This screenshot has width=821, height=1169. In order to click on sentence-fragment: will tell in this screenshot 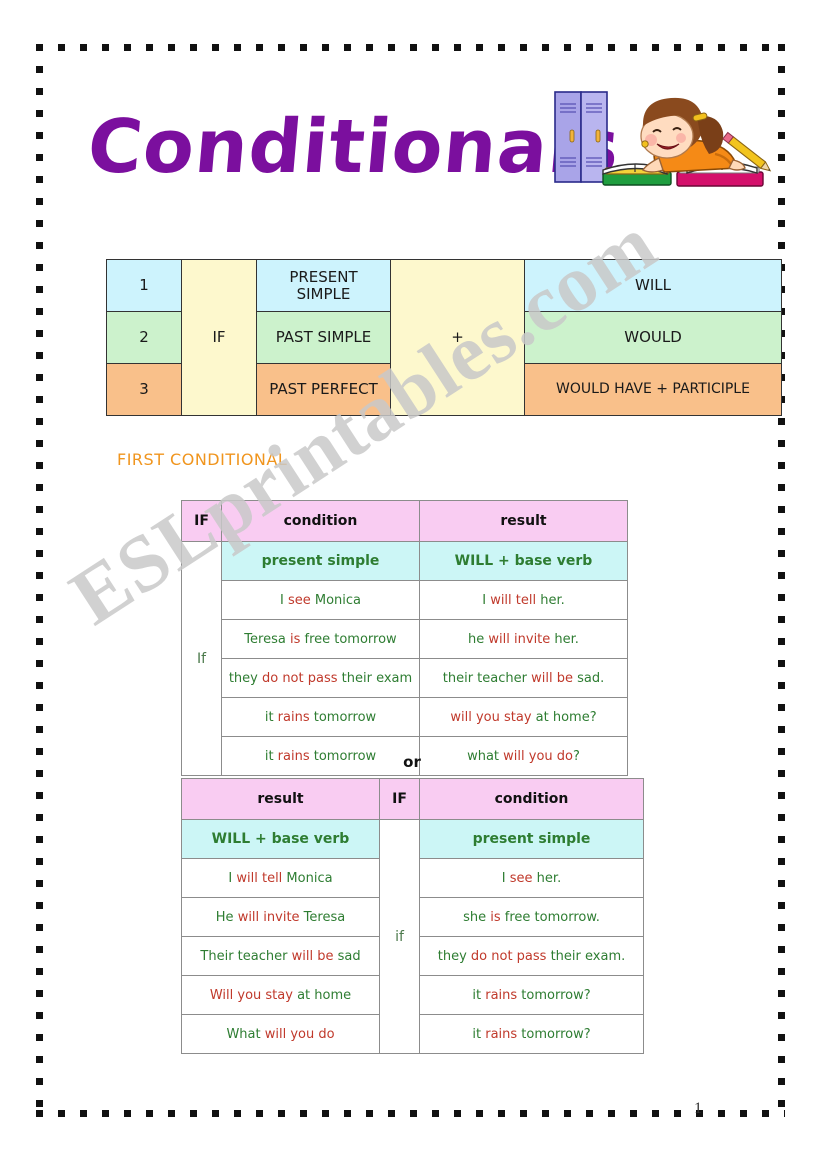, I will do `click(513, 600)`.